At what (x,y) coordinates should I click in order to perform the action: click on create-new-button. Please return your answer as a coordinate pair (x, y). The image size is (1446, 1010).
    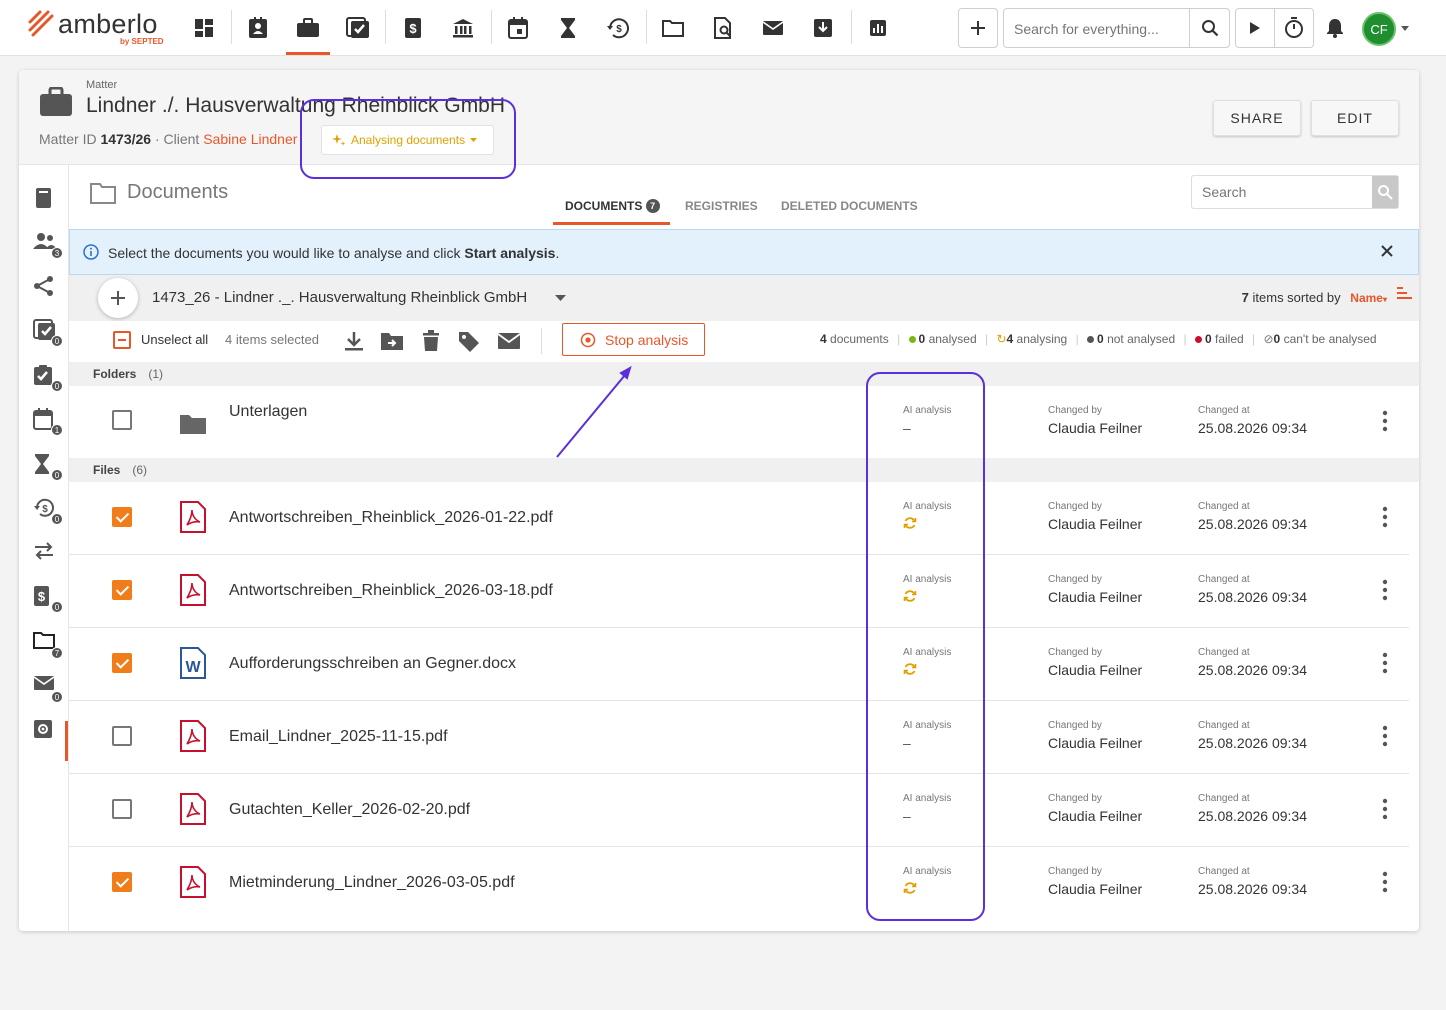
    Looking at the image, I should click on (978, 28).